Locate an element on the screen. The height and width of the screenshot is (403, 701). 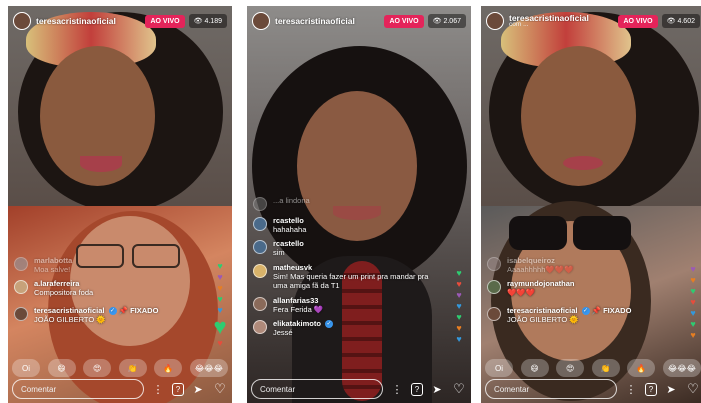
comment-username: rcastello is located at coordinates (289, 220).